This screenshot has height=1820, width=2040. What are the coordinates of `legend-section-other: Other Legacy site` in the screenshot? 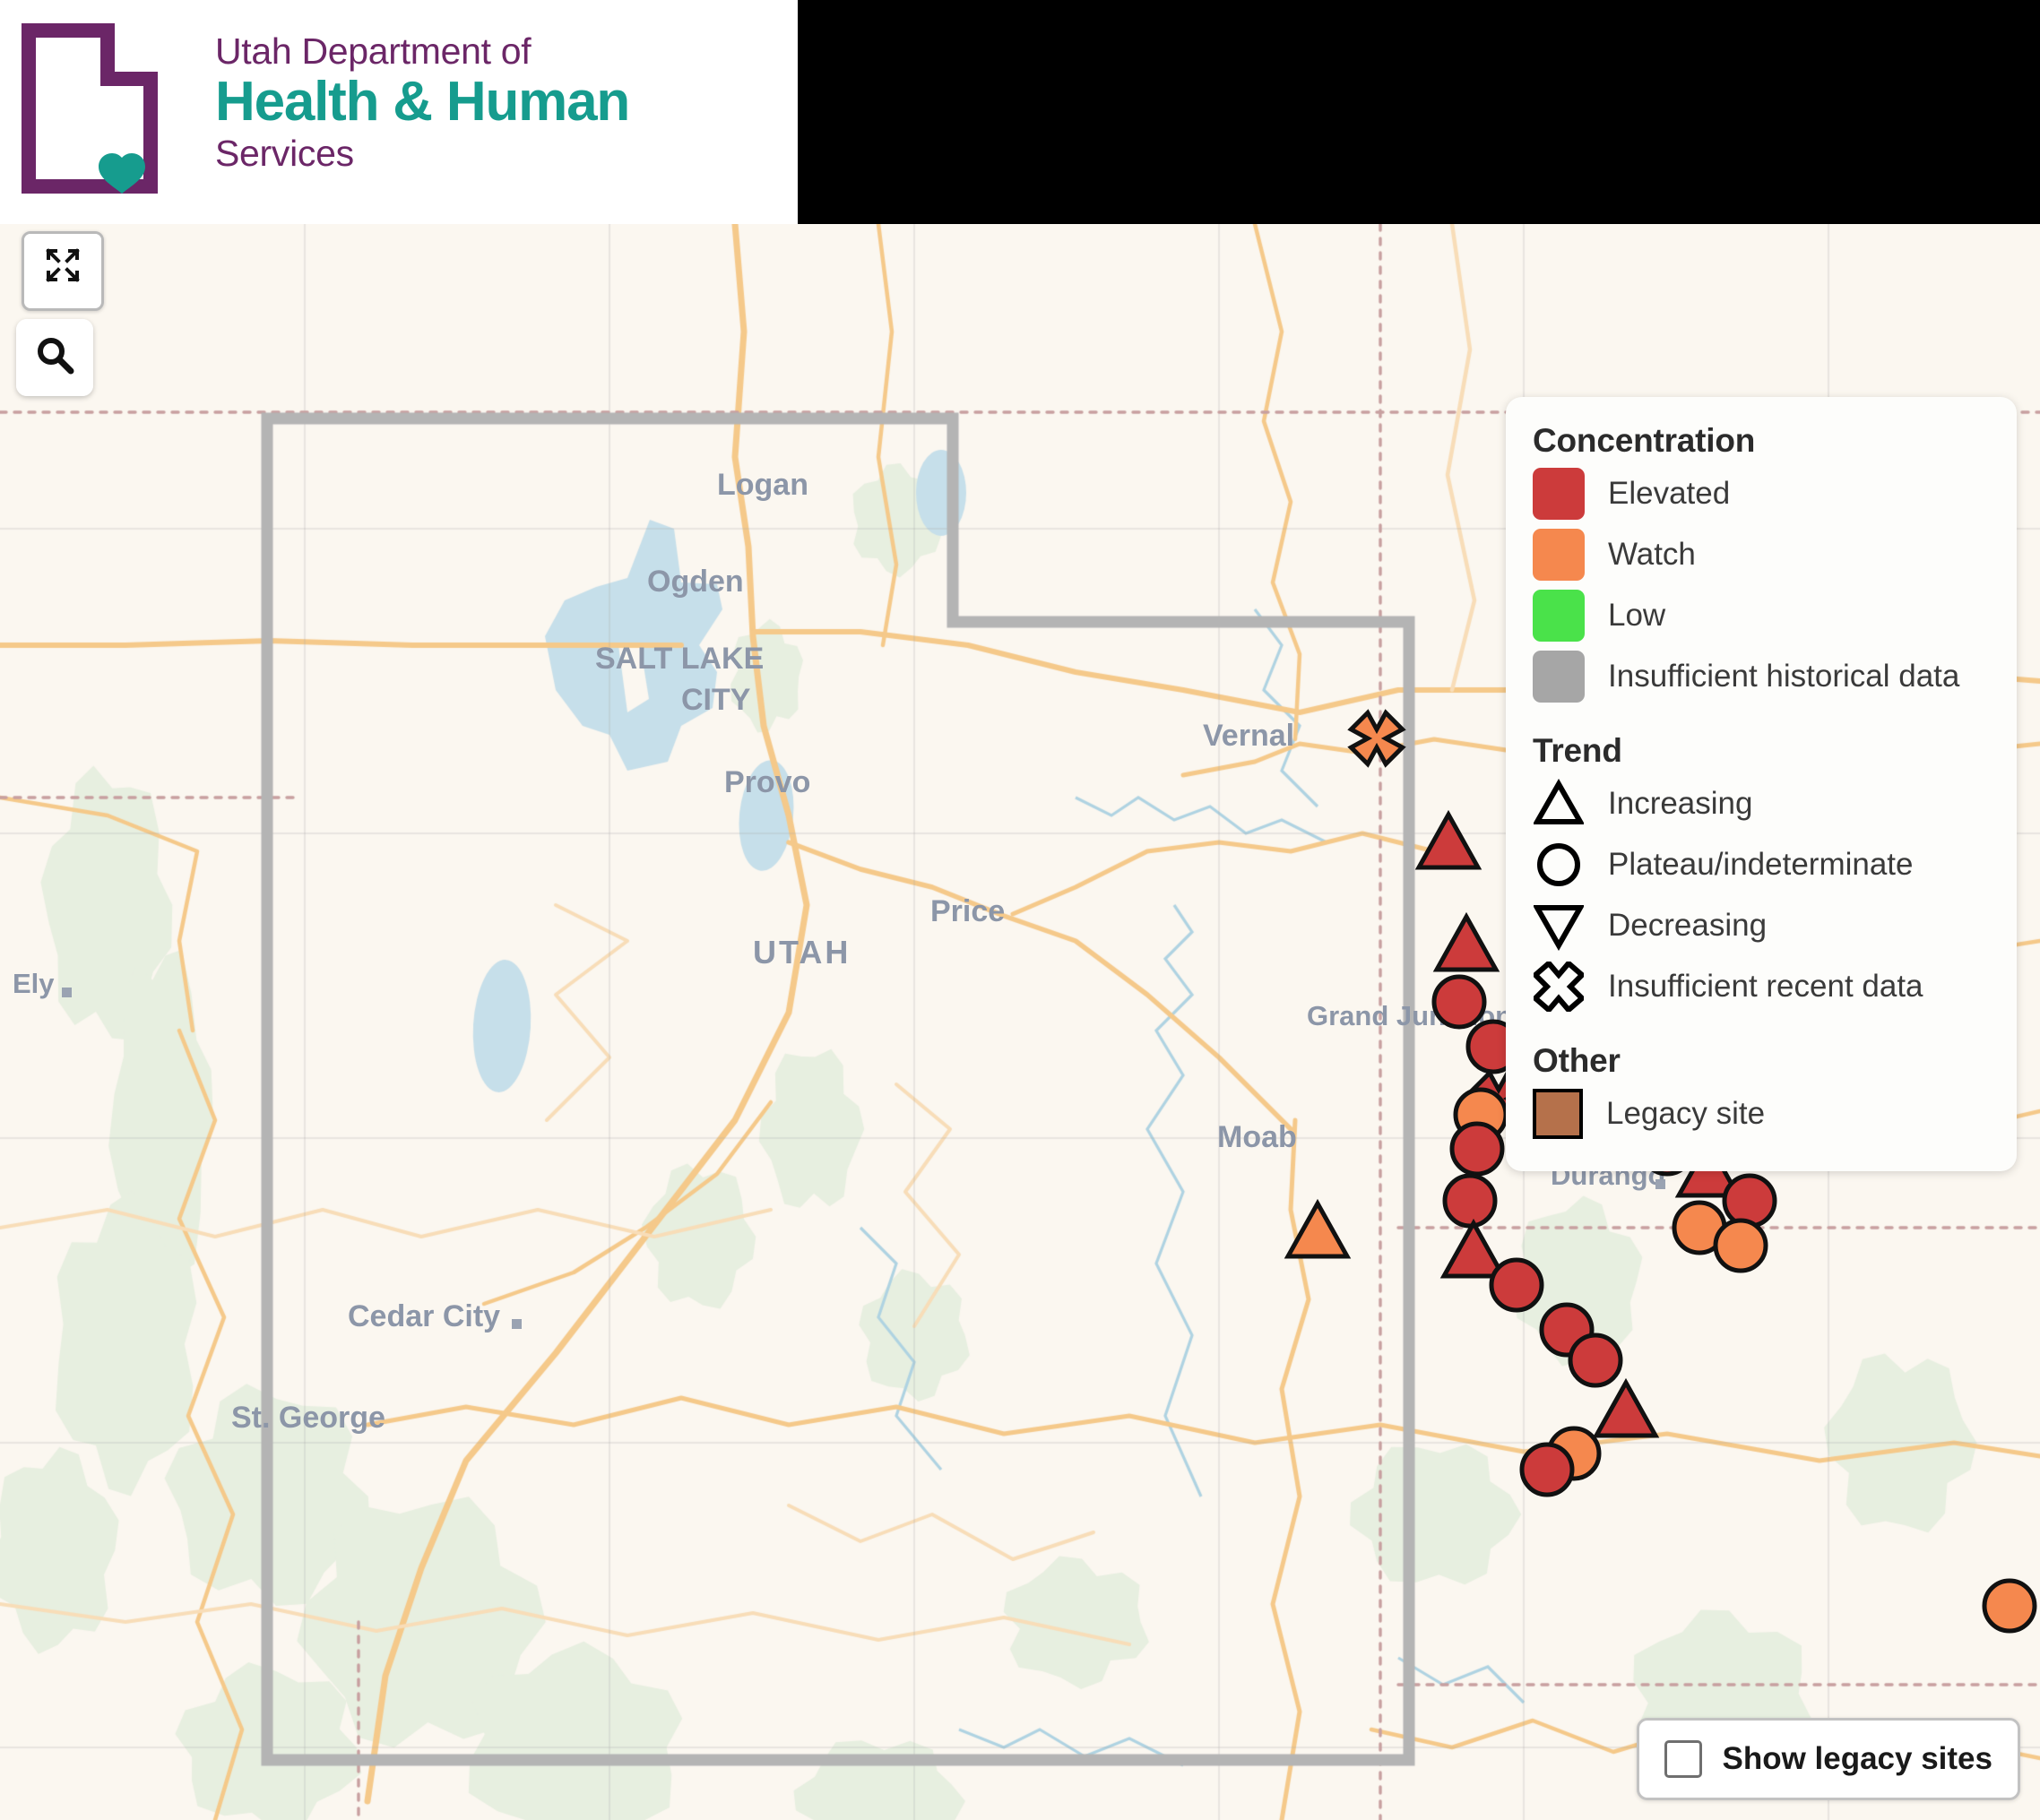 It's located at (1761, 1093).